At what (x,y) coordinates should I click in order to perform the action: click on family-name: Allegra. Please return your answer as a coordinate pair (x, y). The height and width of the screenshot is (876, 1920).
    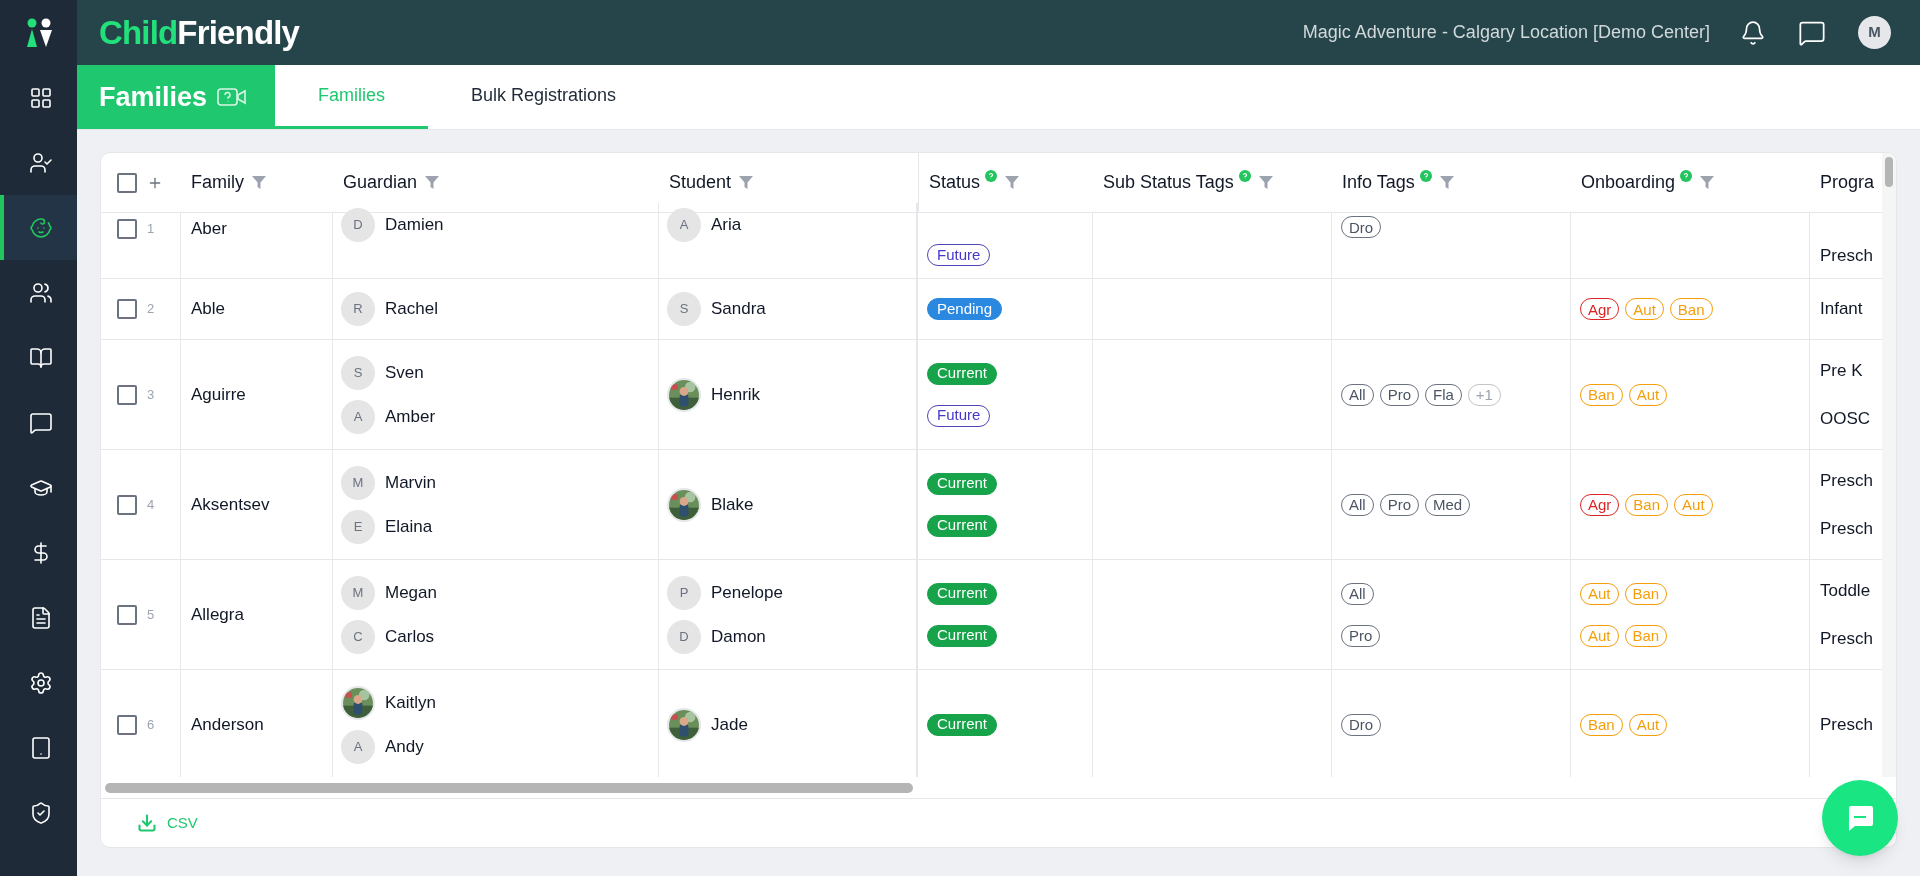
    Looking at the image, I should click on (217, 614).